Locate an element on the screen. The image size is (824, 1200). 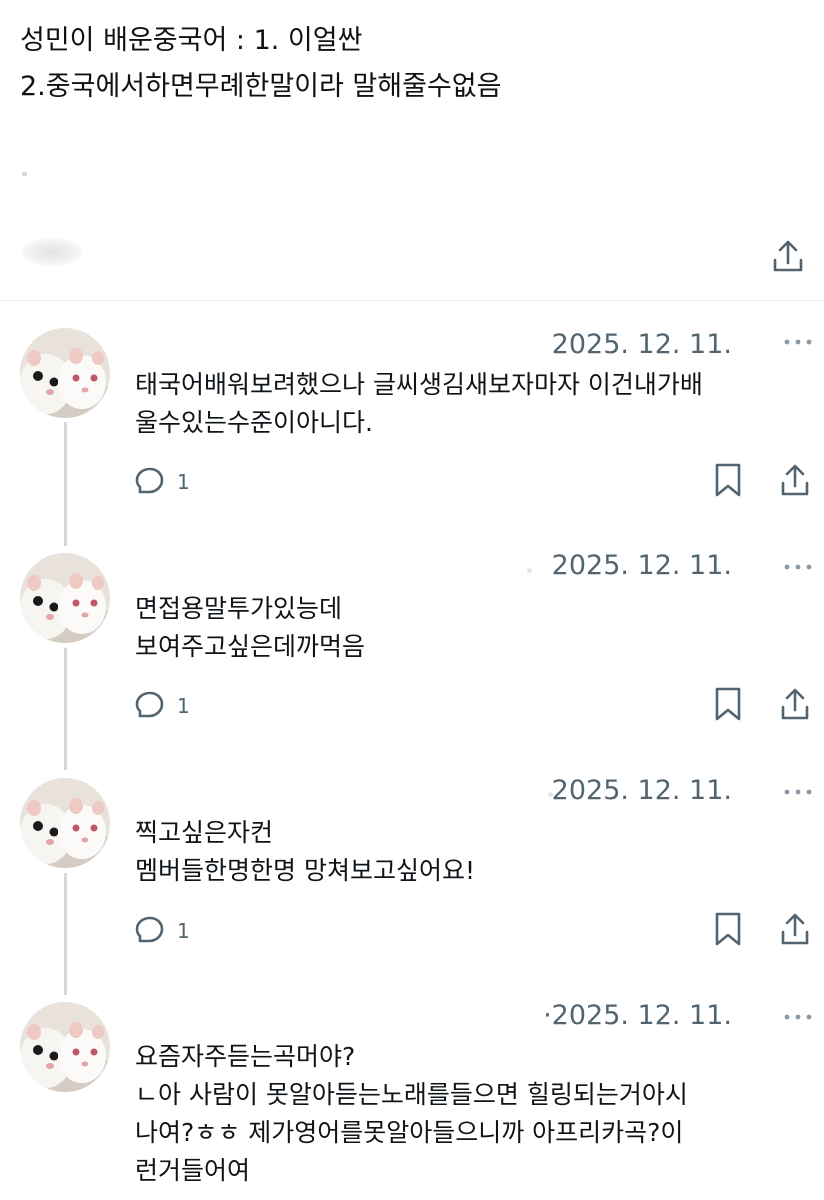
reply-date: ·2025. 12. 11. is located at coordinates (637, 1015).